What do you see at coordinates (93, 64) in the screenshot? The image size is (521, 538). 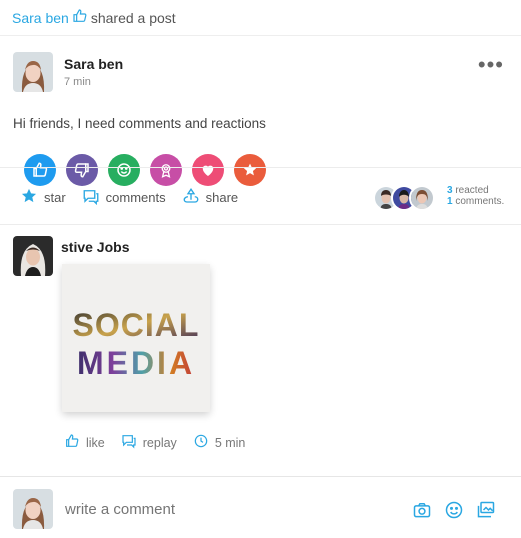 I see `post-author: Sara ben` at bounding box center [93, 64].